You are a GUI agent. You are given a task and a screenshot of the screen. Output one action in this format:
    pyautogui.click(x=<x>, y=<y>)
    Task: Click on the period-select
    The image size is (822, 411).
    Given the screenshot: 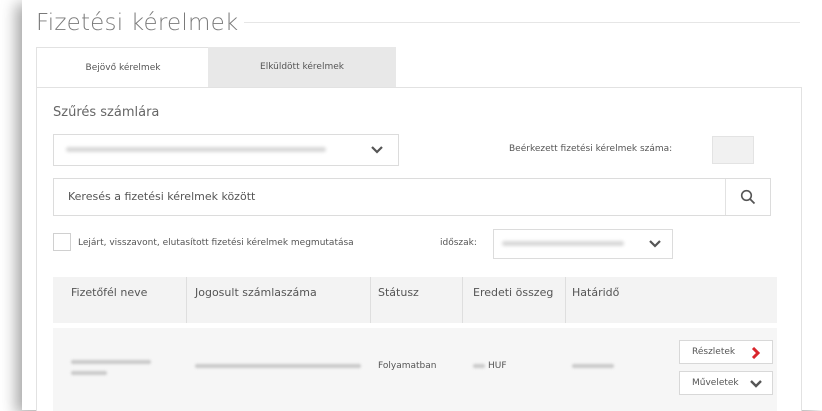 What is the action you would take?
    pyautogui.click(x=583, y=244)
    